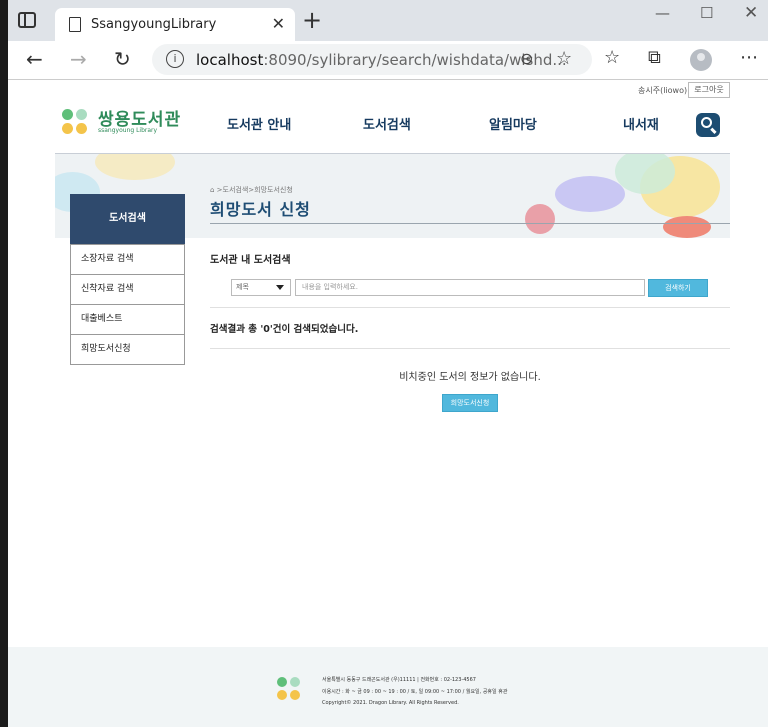 The image size is (768, 727). What do you see at coordinates (242, 287) in the screenshot?
I see `search-type-value: 제목` at bounding box center [242, 287].